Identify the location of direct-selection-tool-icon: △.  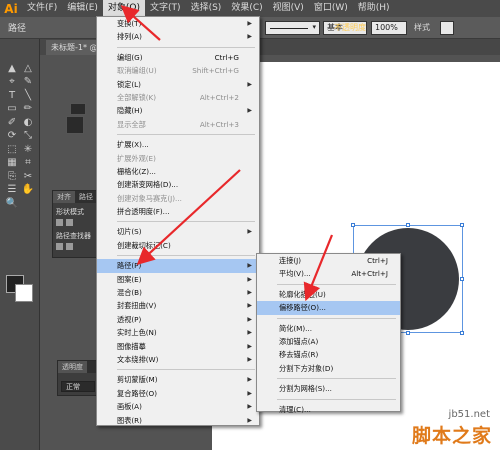
(28, 68).